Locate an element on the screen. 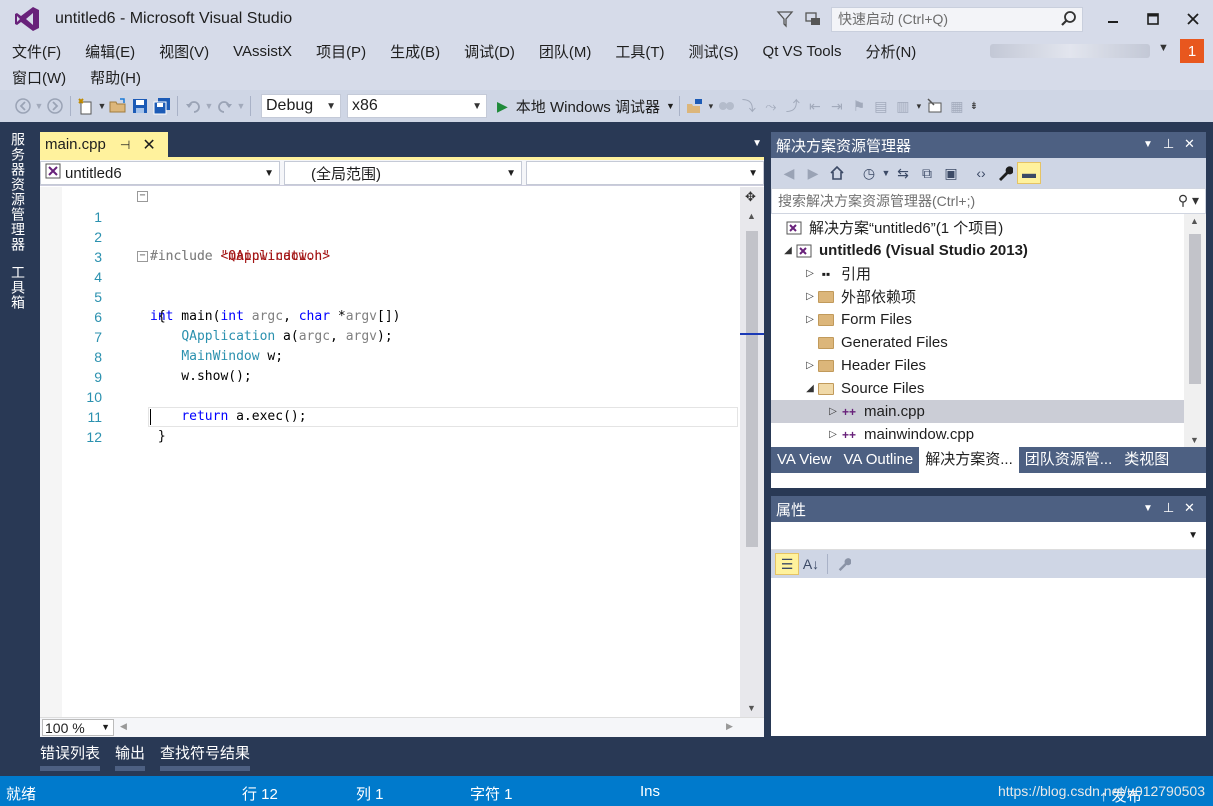 The width and height of the screenshot is (1213, 806). object-select: ▼ is located at coordinates (988, 536).